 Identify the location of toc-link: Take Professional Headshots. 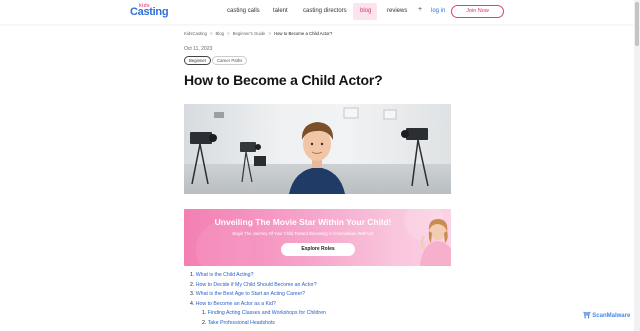
(241, 323).